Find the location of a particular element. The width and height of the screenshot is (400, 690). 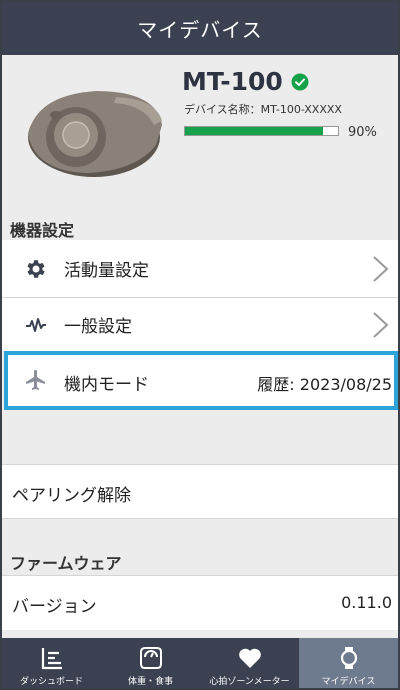

section-title-firmware: ファームウェア is located at coordinates (66, 563).